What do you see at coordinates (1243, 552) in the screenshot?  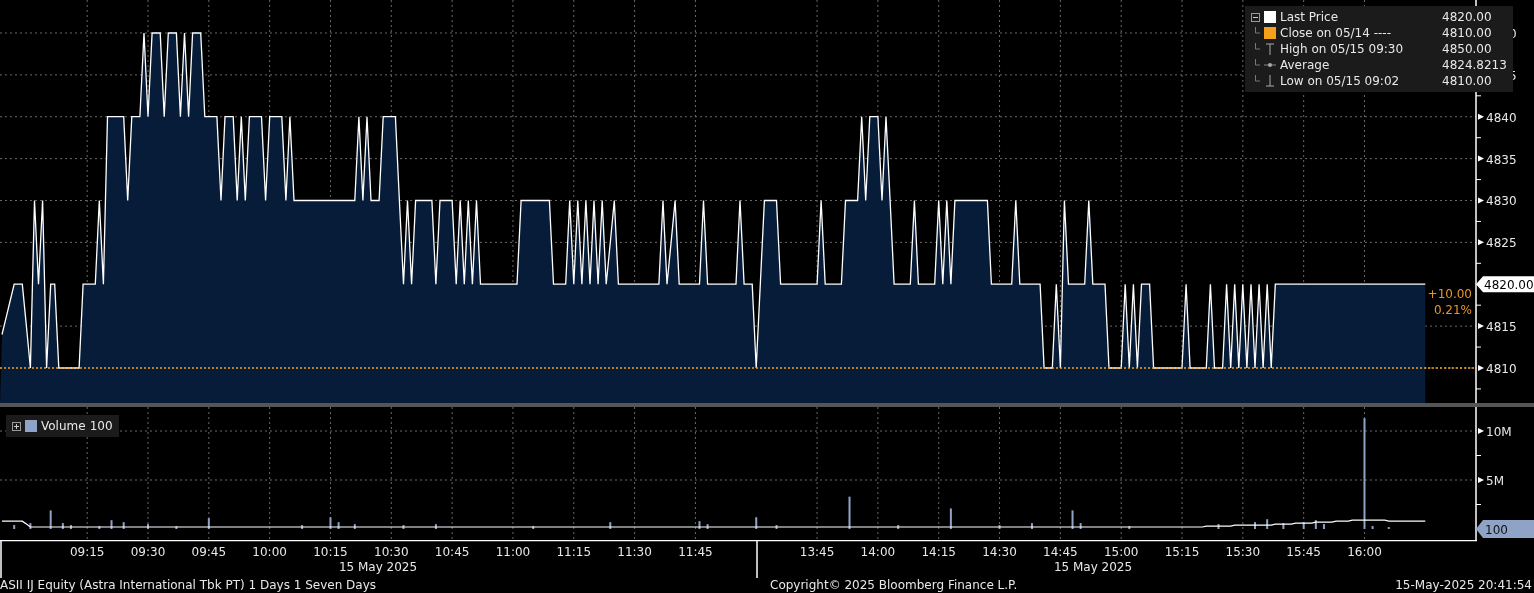 I see `axis-label: 15:30` at bounding box center [1243, 552].